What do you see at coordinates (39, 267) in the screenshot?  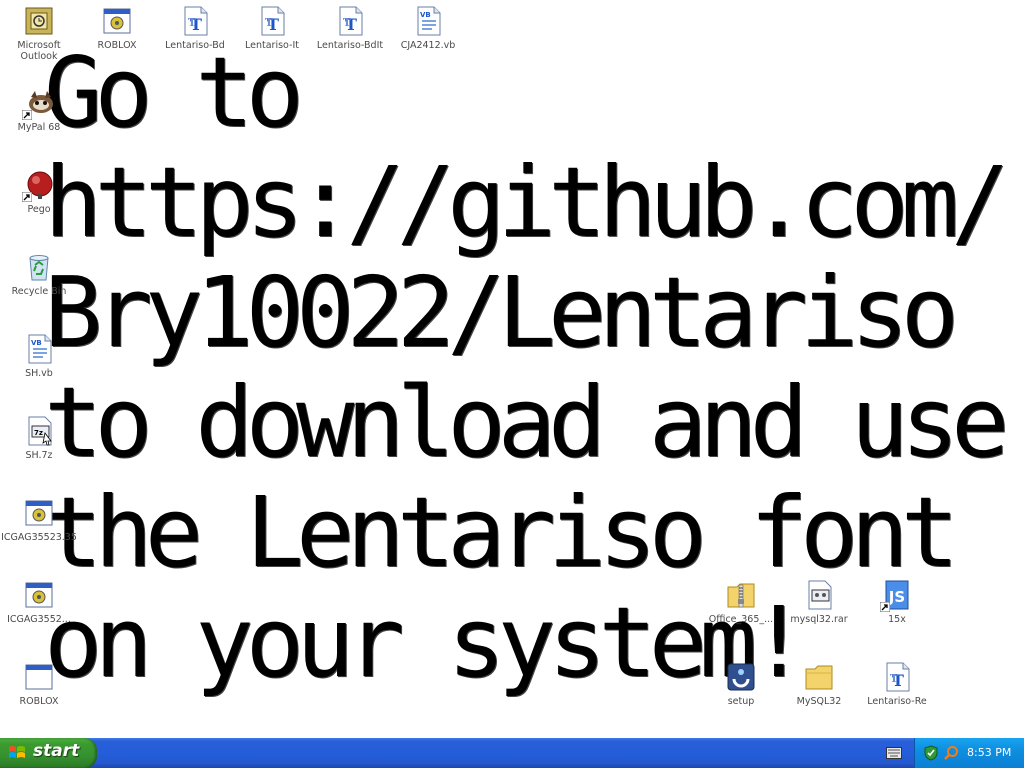 I see `recycle-bin-icon` at bounding box center [39, 267].